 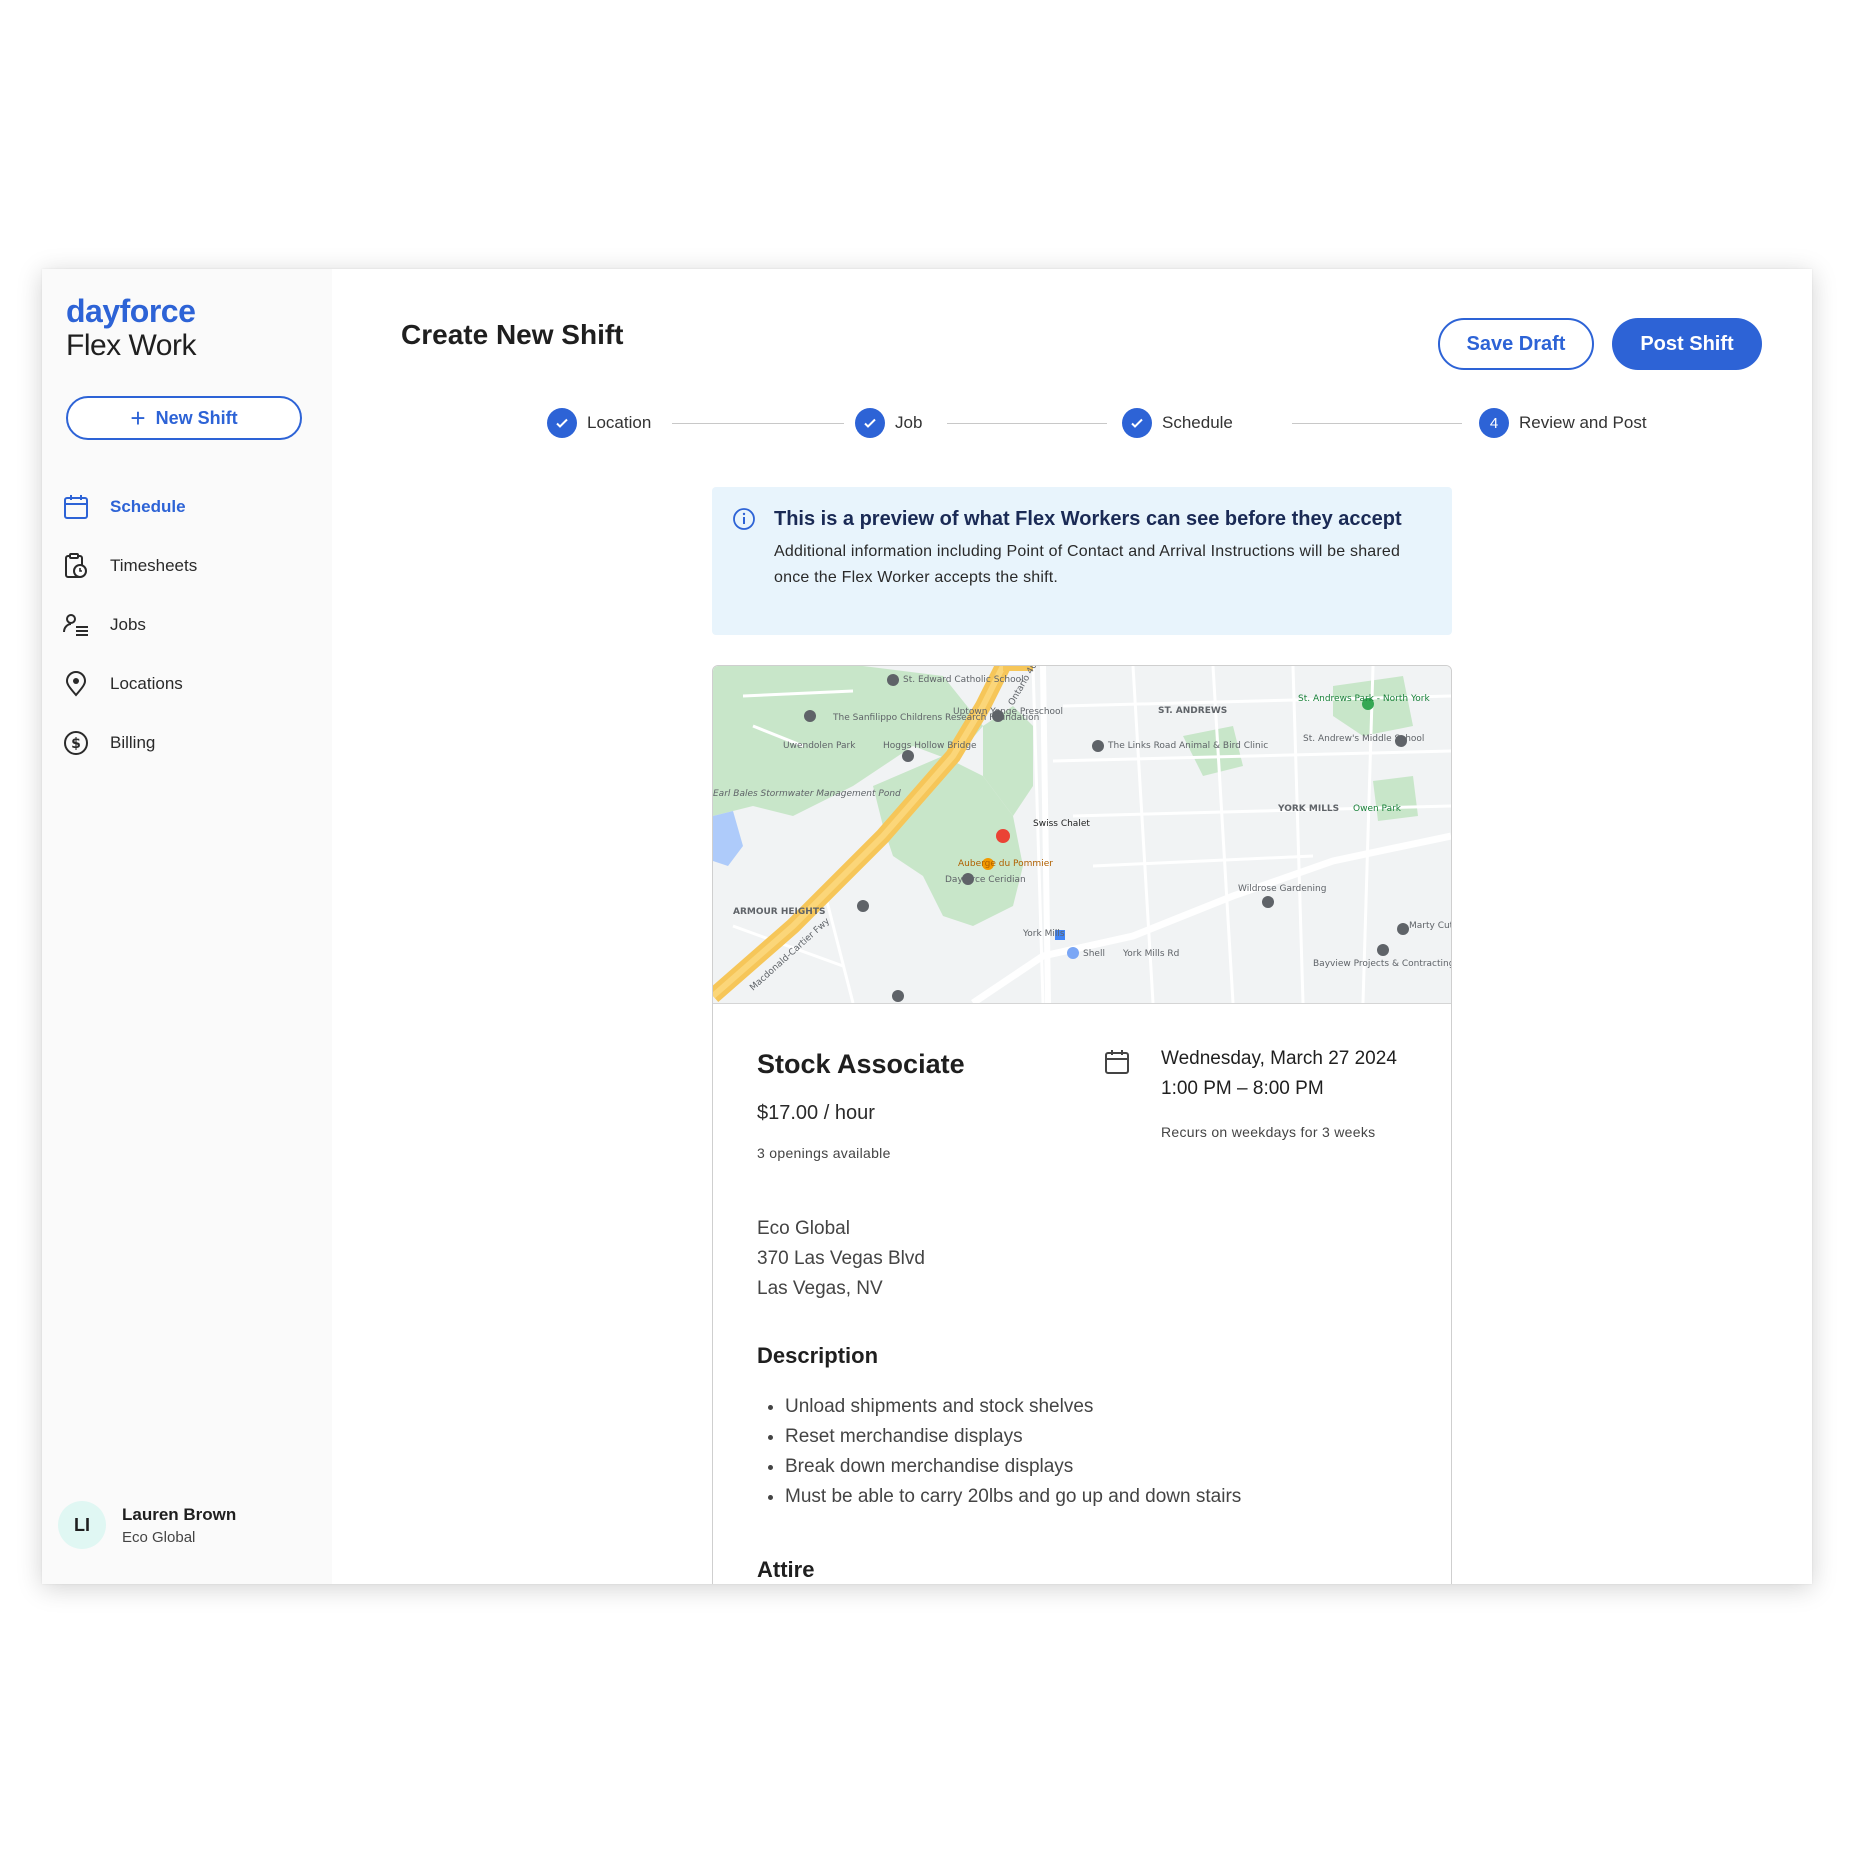 I want to click on step-label: Location, so click(x=619, y=422).